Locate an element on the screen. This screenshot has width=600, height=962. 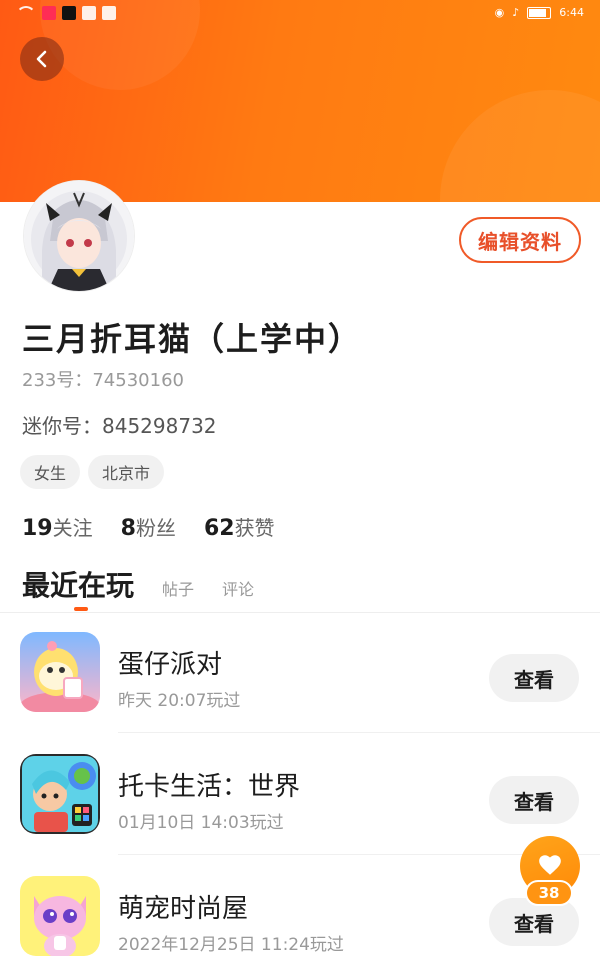
avatar is located at coordinates (79, 236).